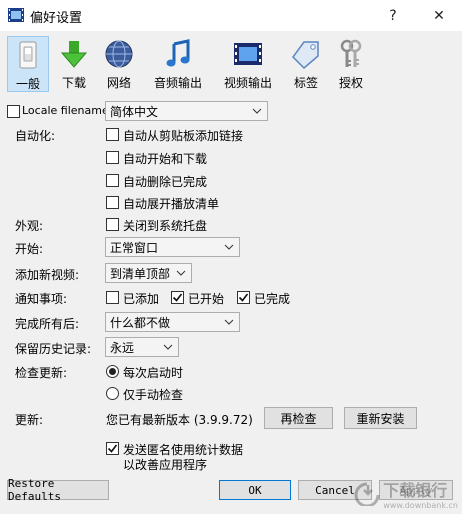 The width and height of the screenshot is (462, 514). What do you see at coordinates (172, 322) in the screenshot?
I see `after-all-done-select: 什么都不做` at bounding box center [172, 322].